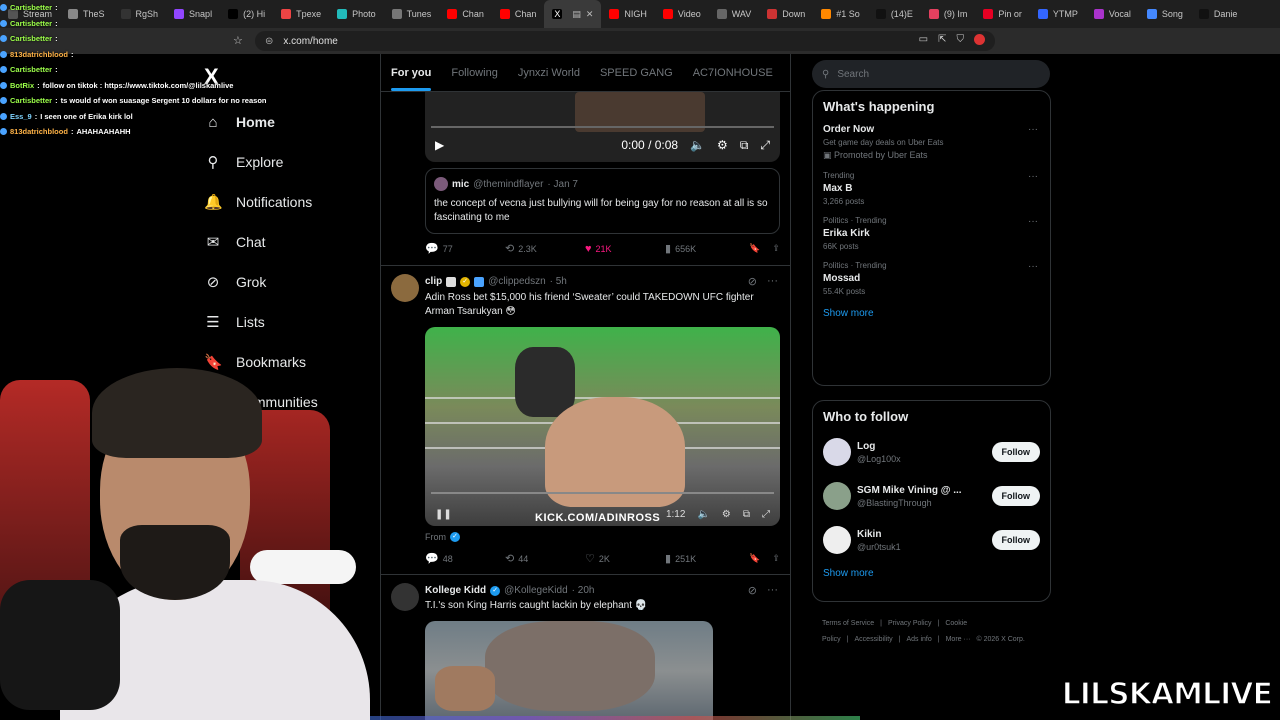 This screenshot has height=720, width=1280. What do you see at coordinates (931, 278) in the screenshot?
I see `trend-item: Politics · Trending Mossad 55.4K posts ···` at bounding box center [931, 278].